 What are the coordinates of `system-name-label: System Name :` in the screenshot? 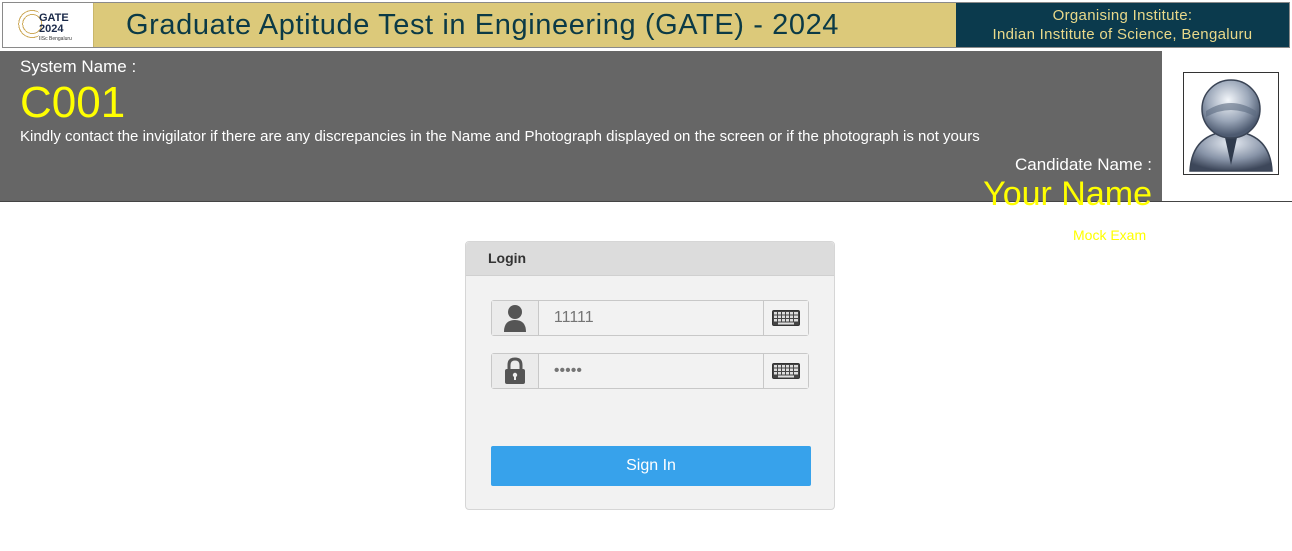 It's located at (78, 66).